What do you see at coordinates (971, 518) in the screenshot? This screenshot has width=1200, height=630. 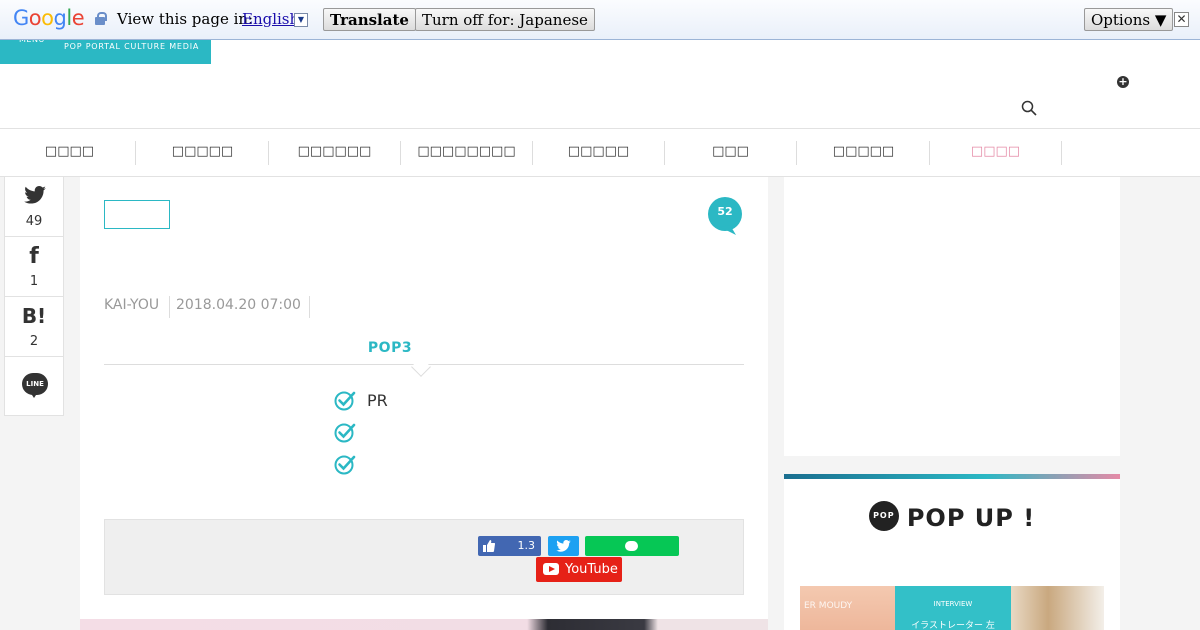 I see `popup-title: POP UP !` at bounding box center [971, 518].